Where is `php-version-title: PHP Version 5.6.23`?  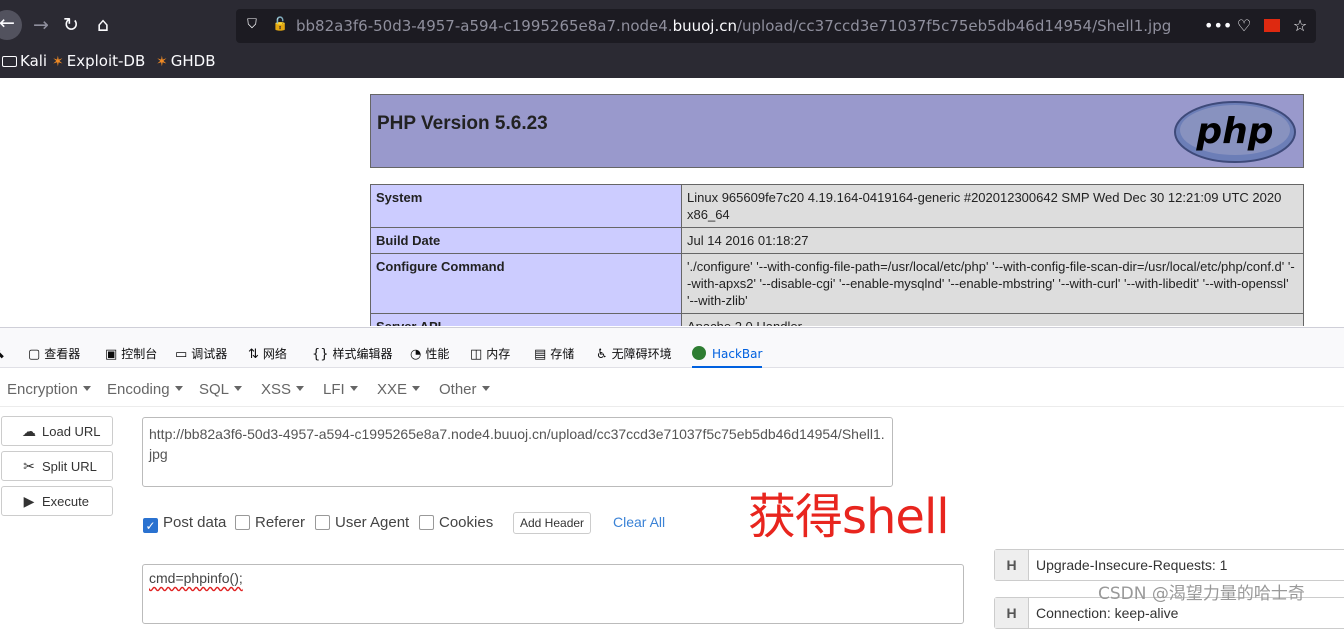 php-version-title: PHP Version 5.6.23 is located at coordinates (462, 123).